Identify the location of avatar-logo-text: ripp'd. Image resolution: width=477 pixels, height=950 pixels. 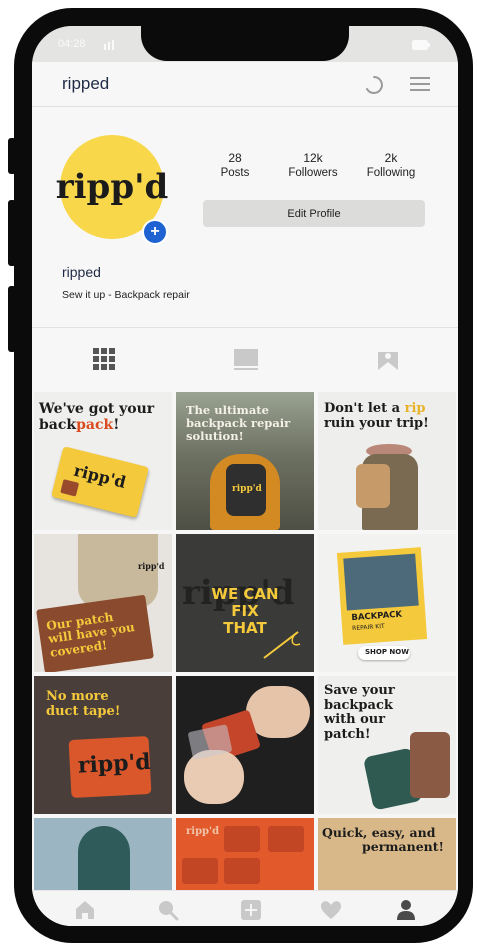
(112, 187).